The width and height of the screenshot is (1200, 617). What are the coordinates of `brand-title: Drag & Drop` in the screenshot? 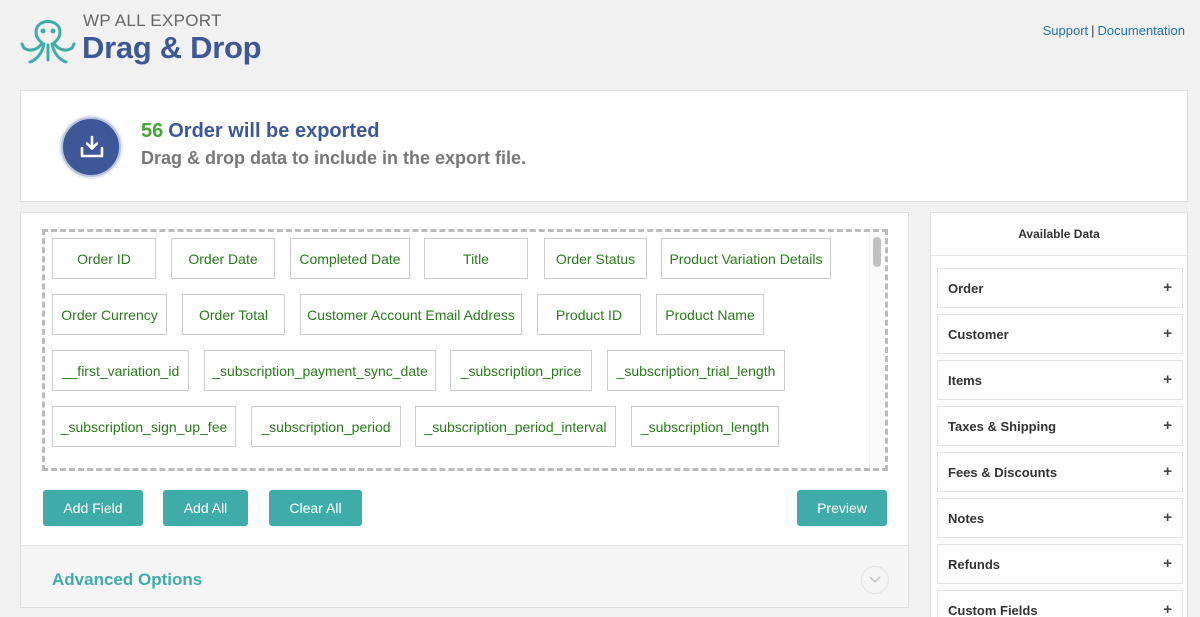 It's located at (172, 47).